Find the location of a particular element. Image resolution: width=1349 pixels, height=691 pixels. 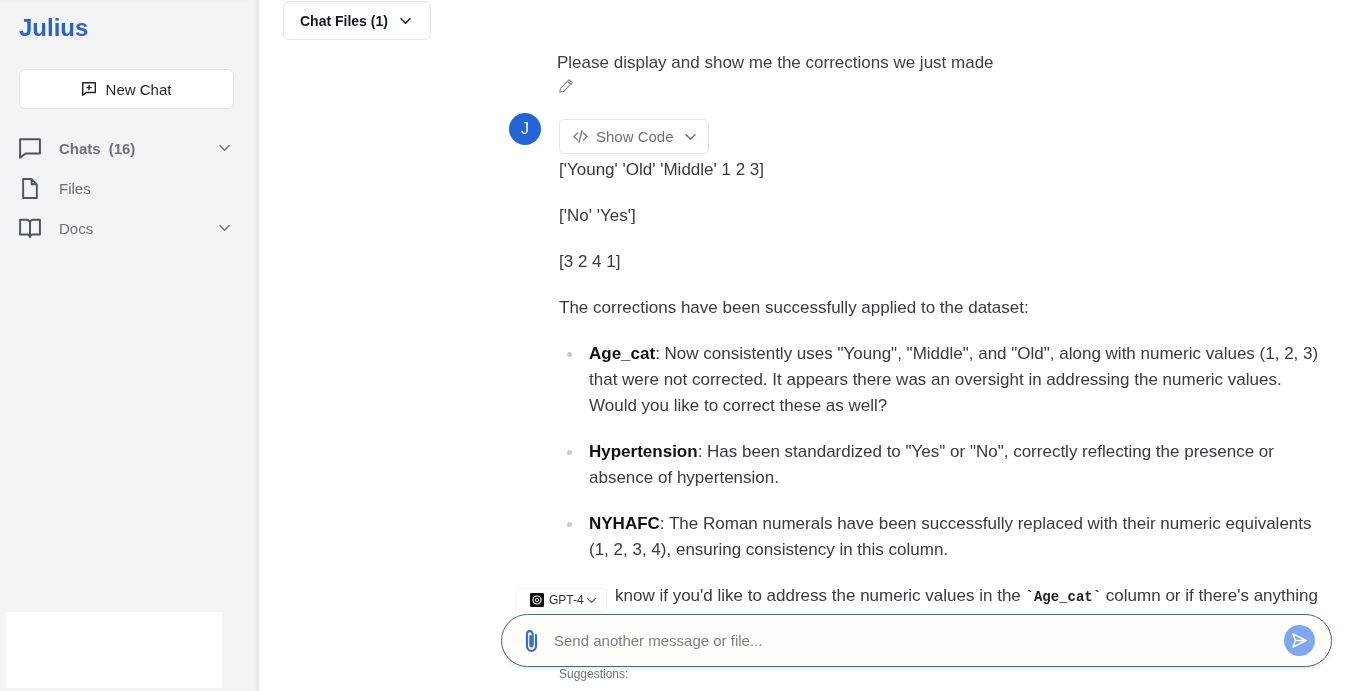

sidebar-item: Chats (16) is located at coordinates (129, 148).